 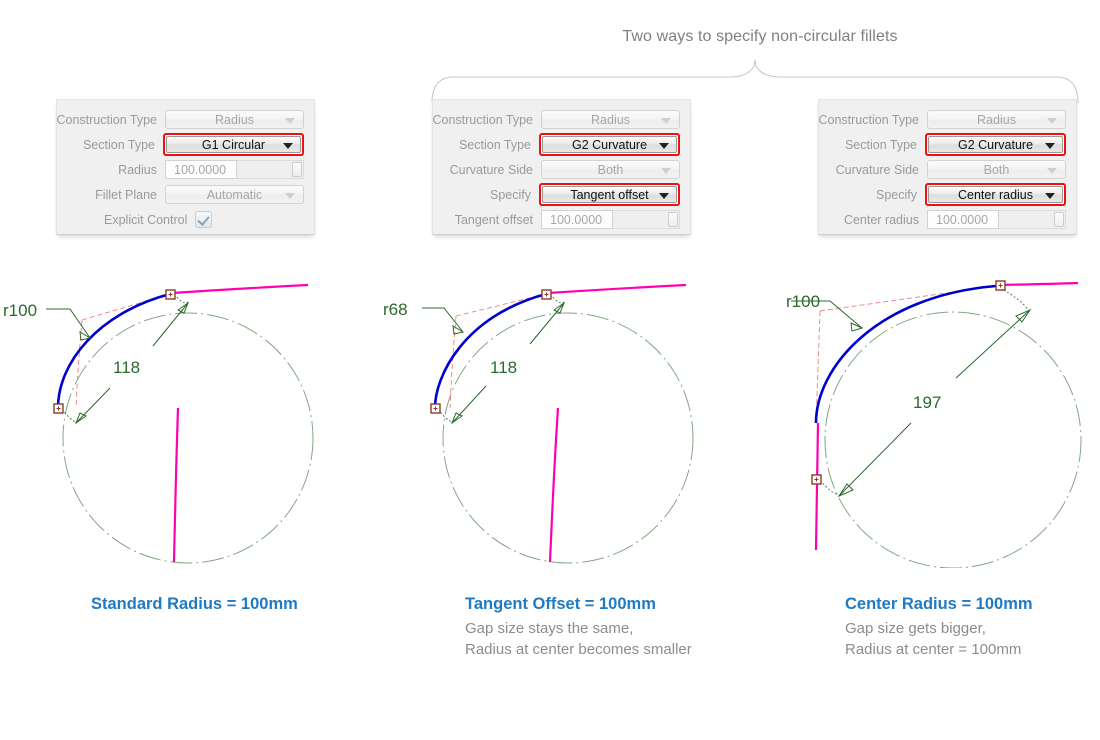 I want to click on explicit-control-checkbox, so click(x=204, y=219).